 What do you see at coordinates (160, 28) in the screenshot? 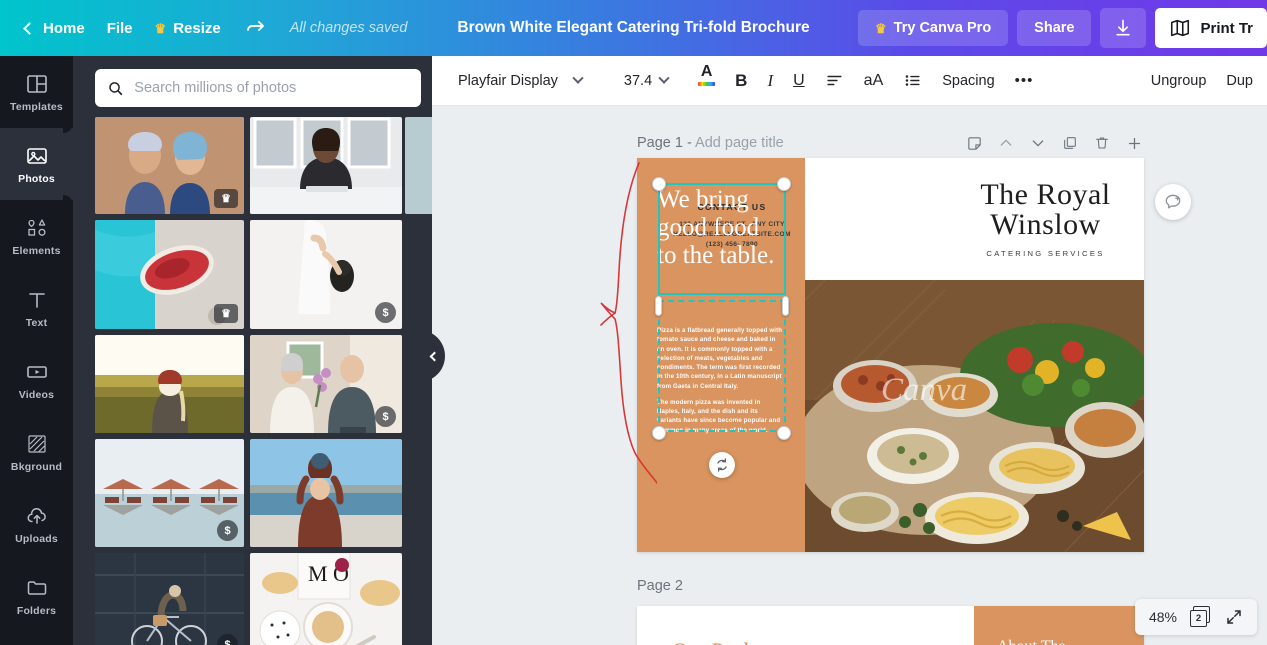
I see `crown-icon: ♛` at bounding box center [160, 28].